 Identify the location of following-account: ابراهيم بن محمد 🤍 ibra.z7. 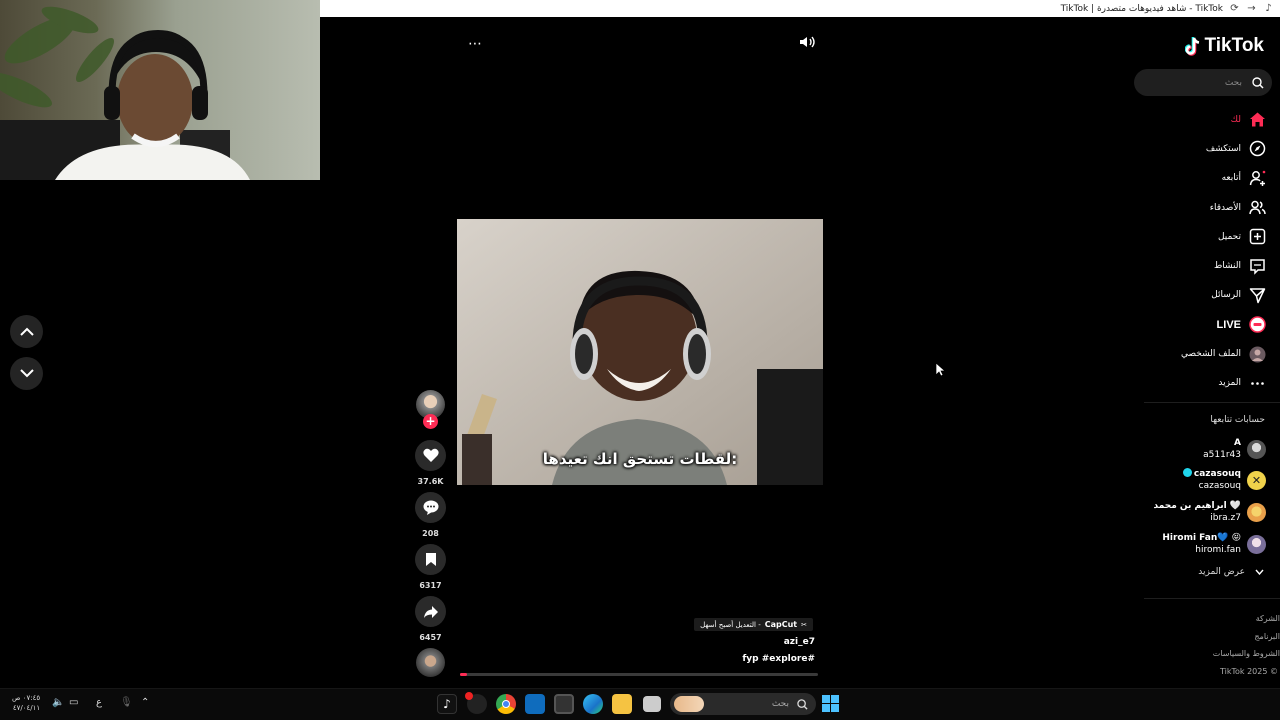
(1210, 512).